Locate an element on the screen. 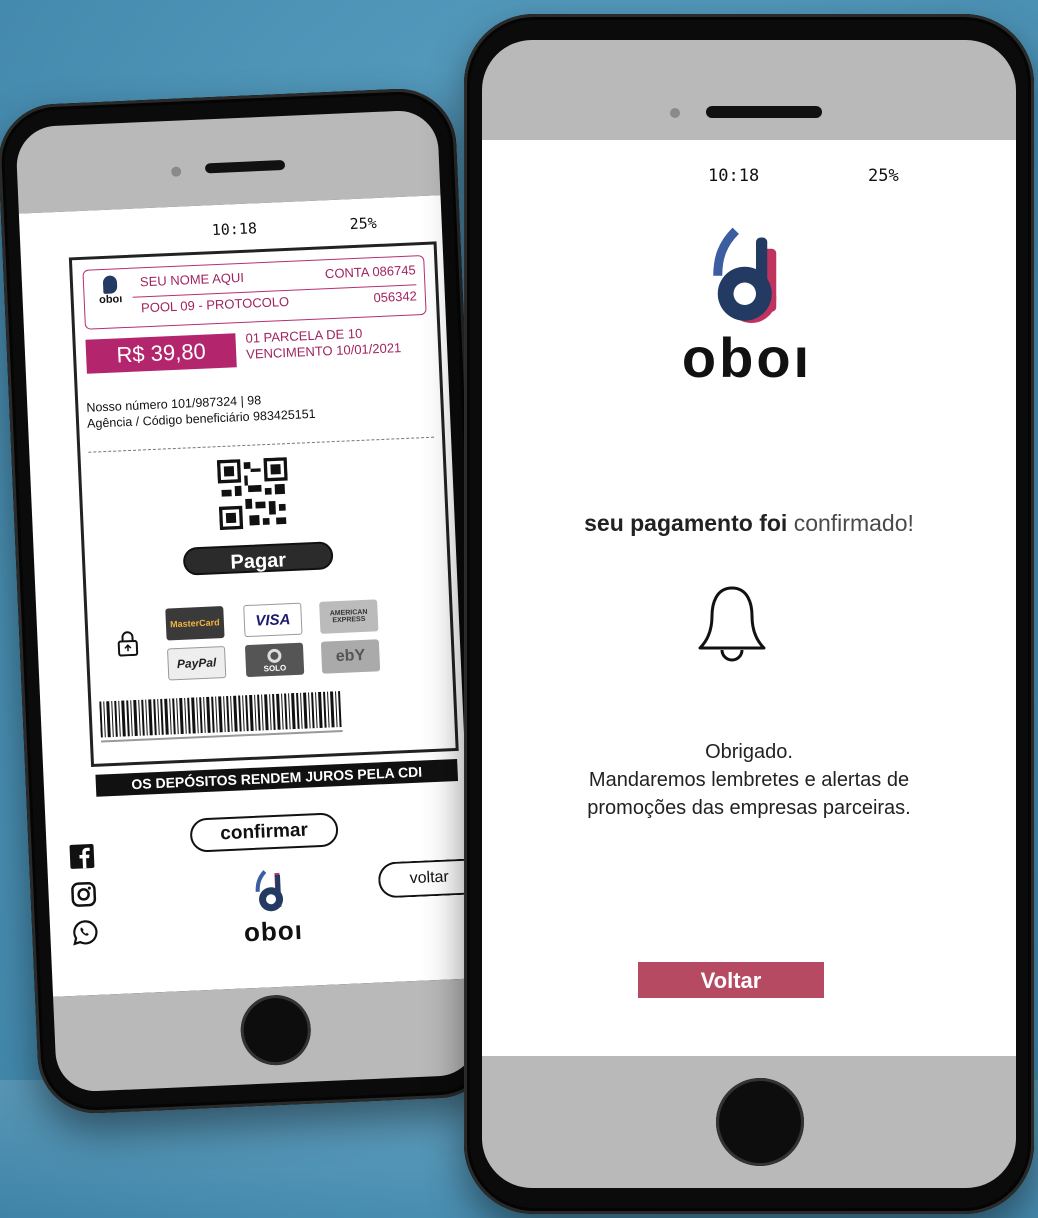  visa-icon: VISA is located at coordinates (273, 620).